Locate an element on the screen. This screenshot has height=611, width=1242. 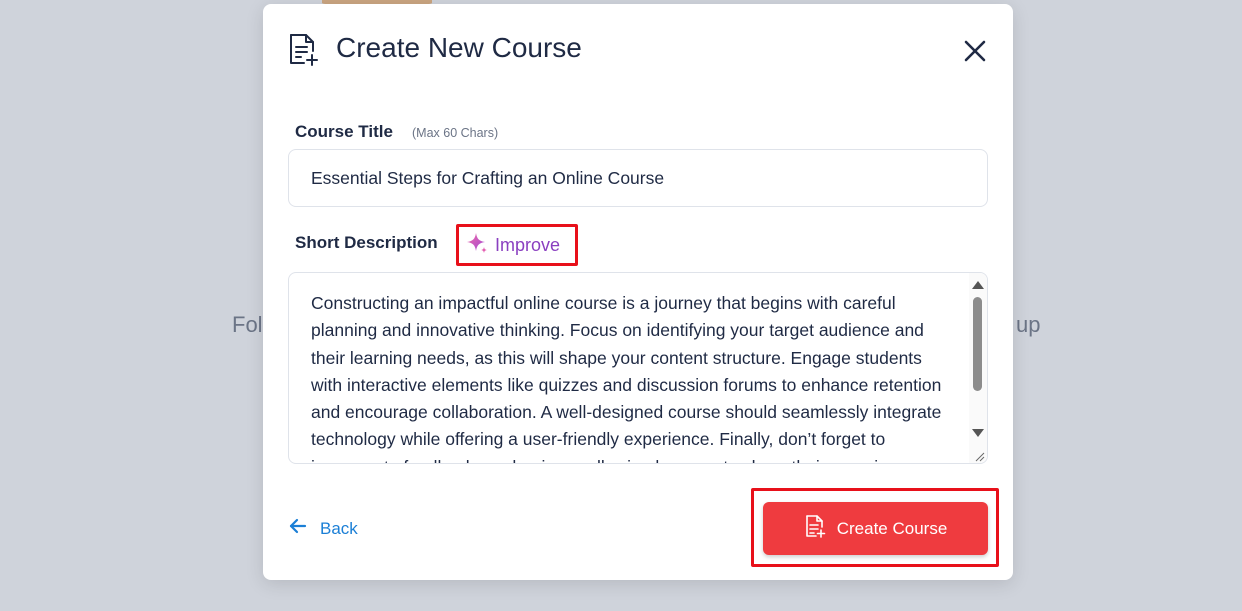
improve-button: Improve is located at coordinates (517, 245).